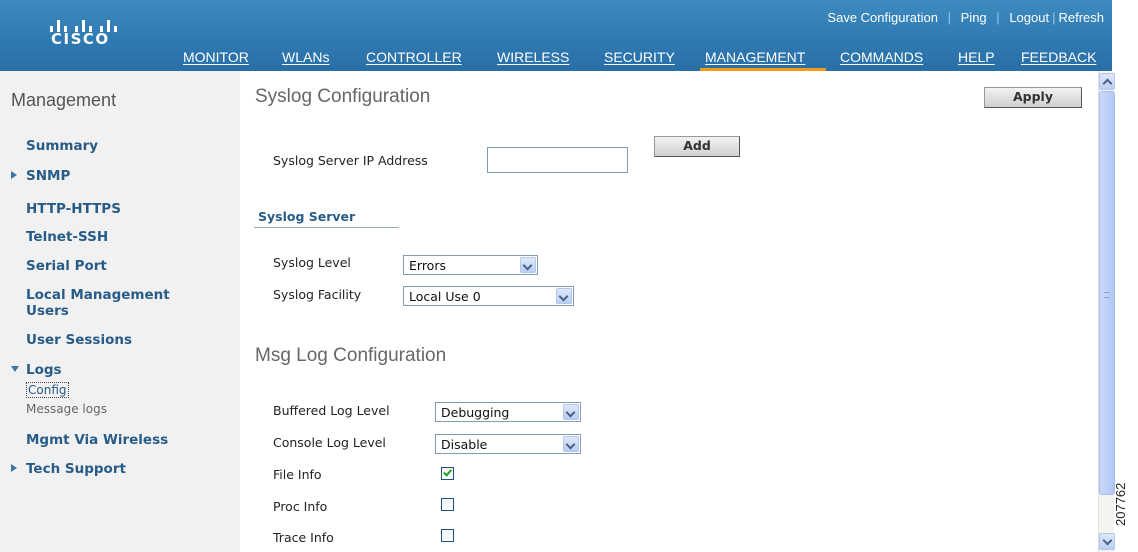 Image resolution: width=1138 pixels, height=552 pixels. Describe the element at coordinates (97, 440) in the screenshot. I see `sidebar-item-mgmt-via-wireless: Mgmt Via Wireless` at that location.